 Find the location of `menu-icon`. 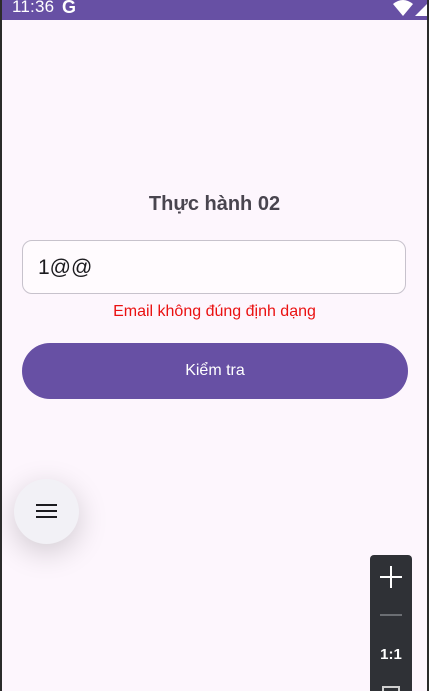

menu-icon is located at coordinates (46, 511).